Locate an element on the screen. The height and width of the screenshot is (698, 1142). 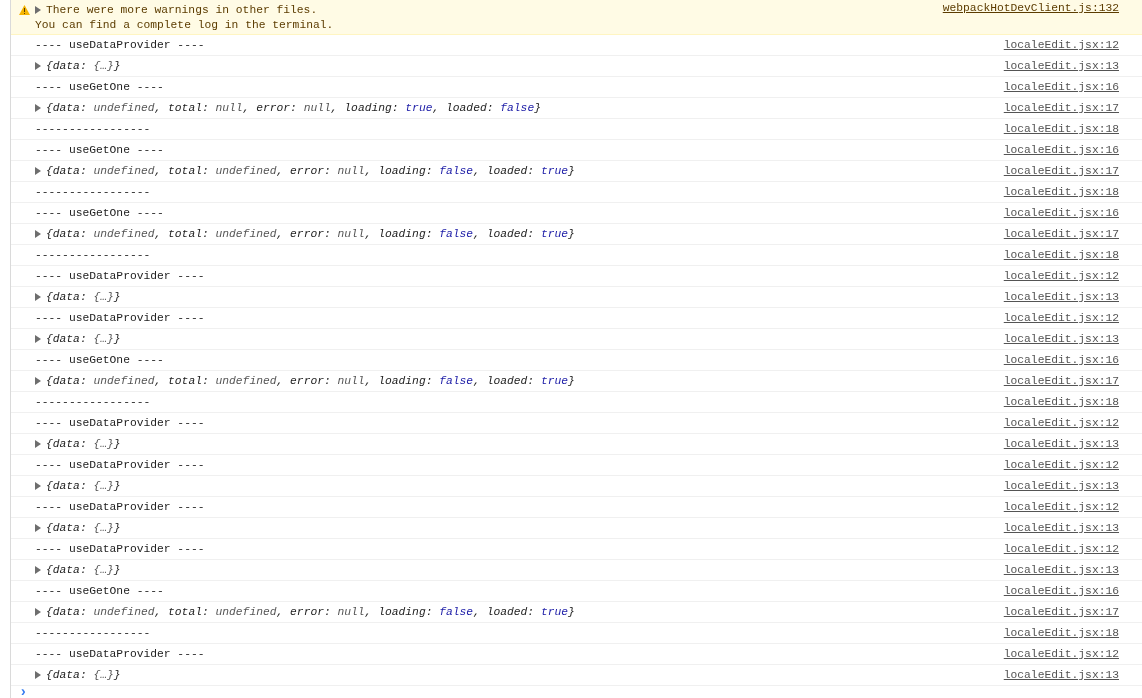
object-preview: {data: undefined, total: null, error: null, loading: true, loaded: false} is located at coordinates (293, 108).